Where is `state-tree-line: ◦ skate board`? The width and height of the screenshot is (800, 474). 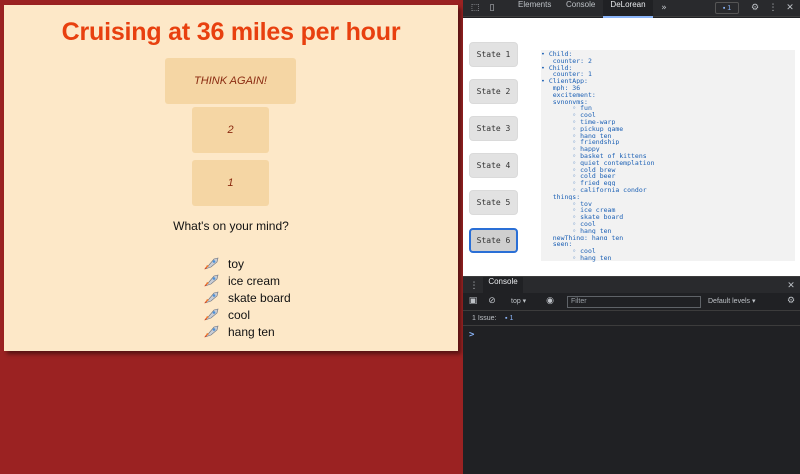 state-tree-line: ◦ skate board is located at coordinates (668, 217).